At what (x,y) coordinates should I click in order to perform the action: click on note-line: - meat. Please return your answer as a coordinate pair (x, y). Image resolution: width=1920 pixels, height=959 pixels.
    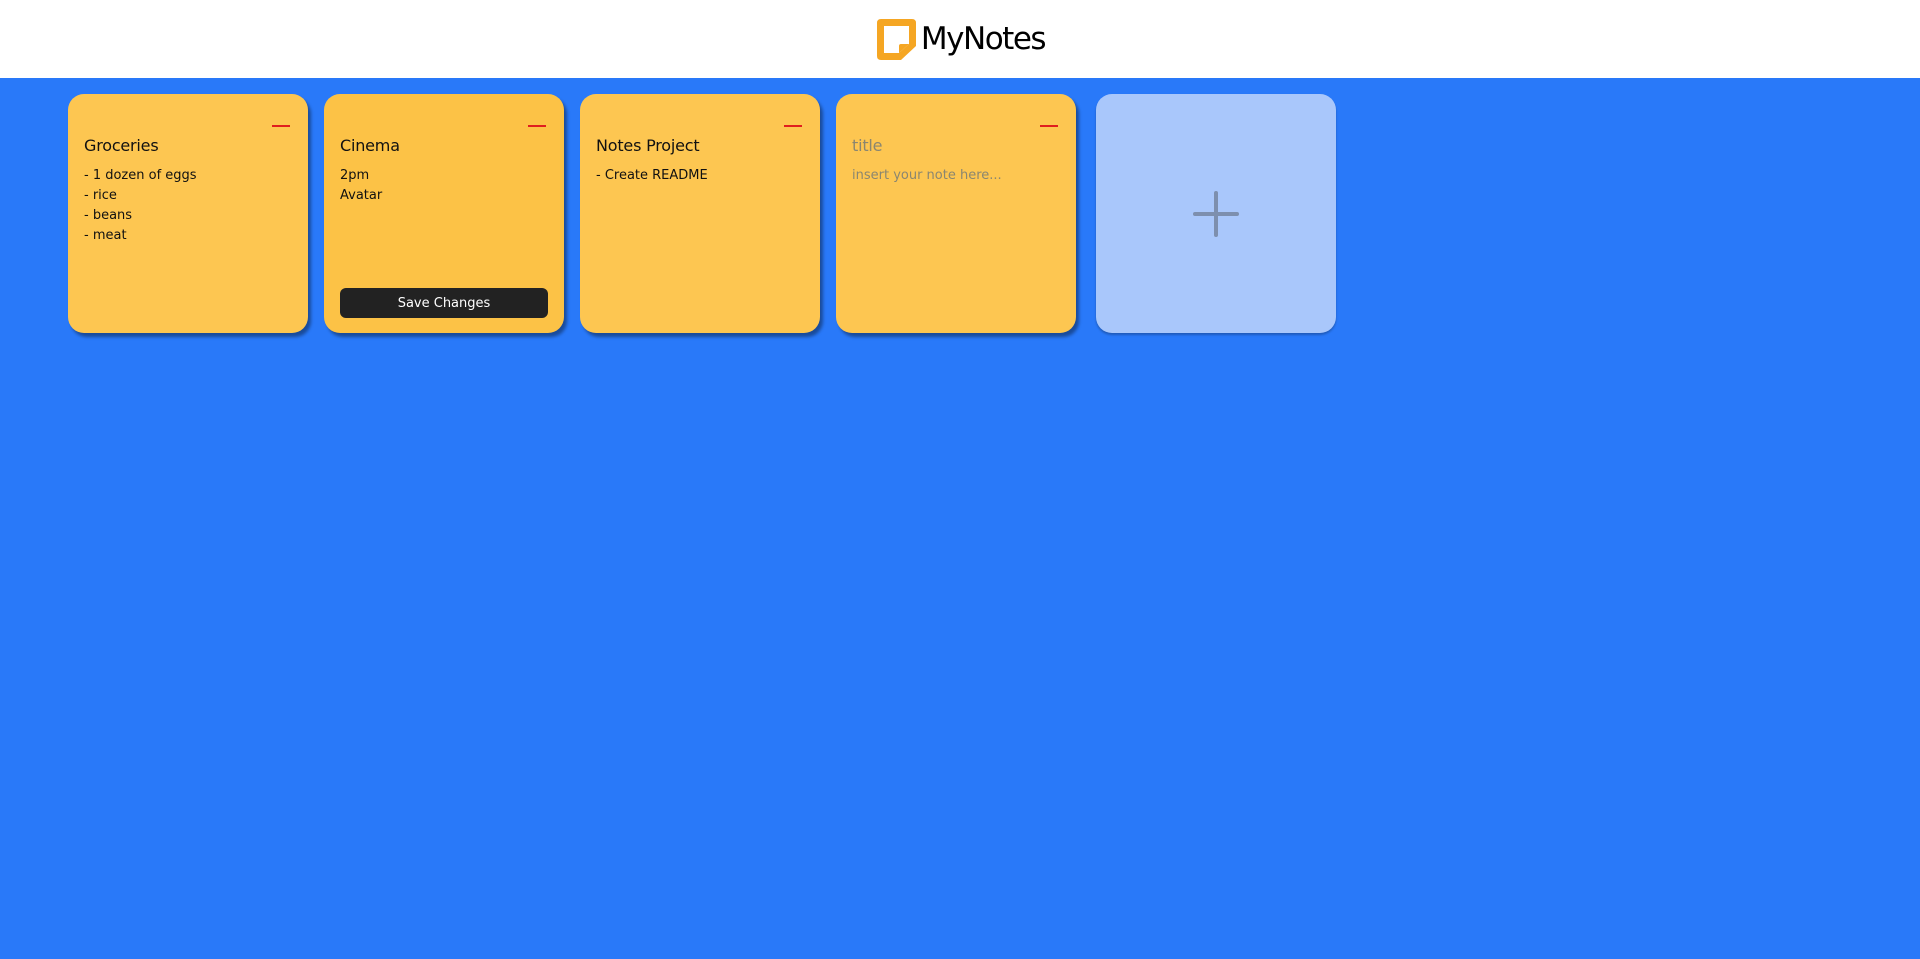
    Looking at the image, I should click on (105, 235).